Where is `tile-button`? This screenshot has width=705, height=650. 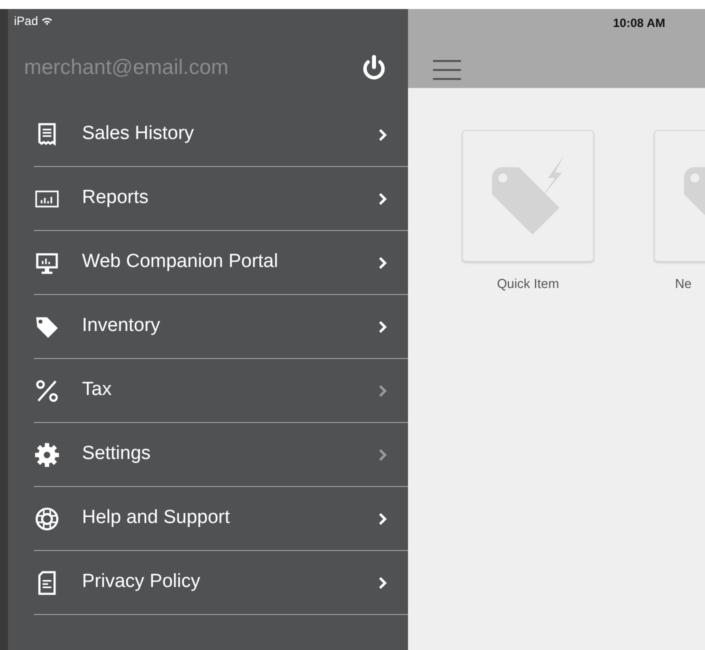
tile-button is located at coordinates (528, 196).